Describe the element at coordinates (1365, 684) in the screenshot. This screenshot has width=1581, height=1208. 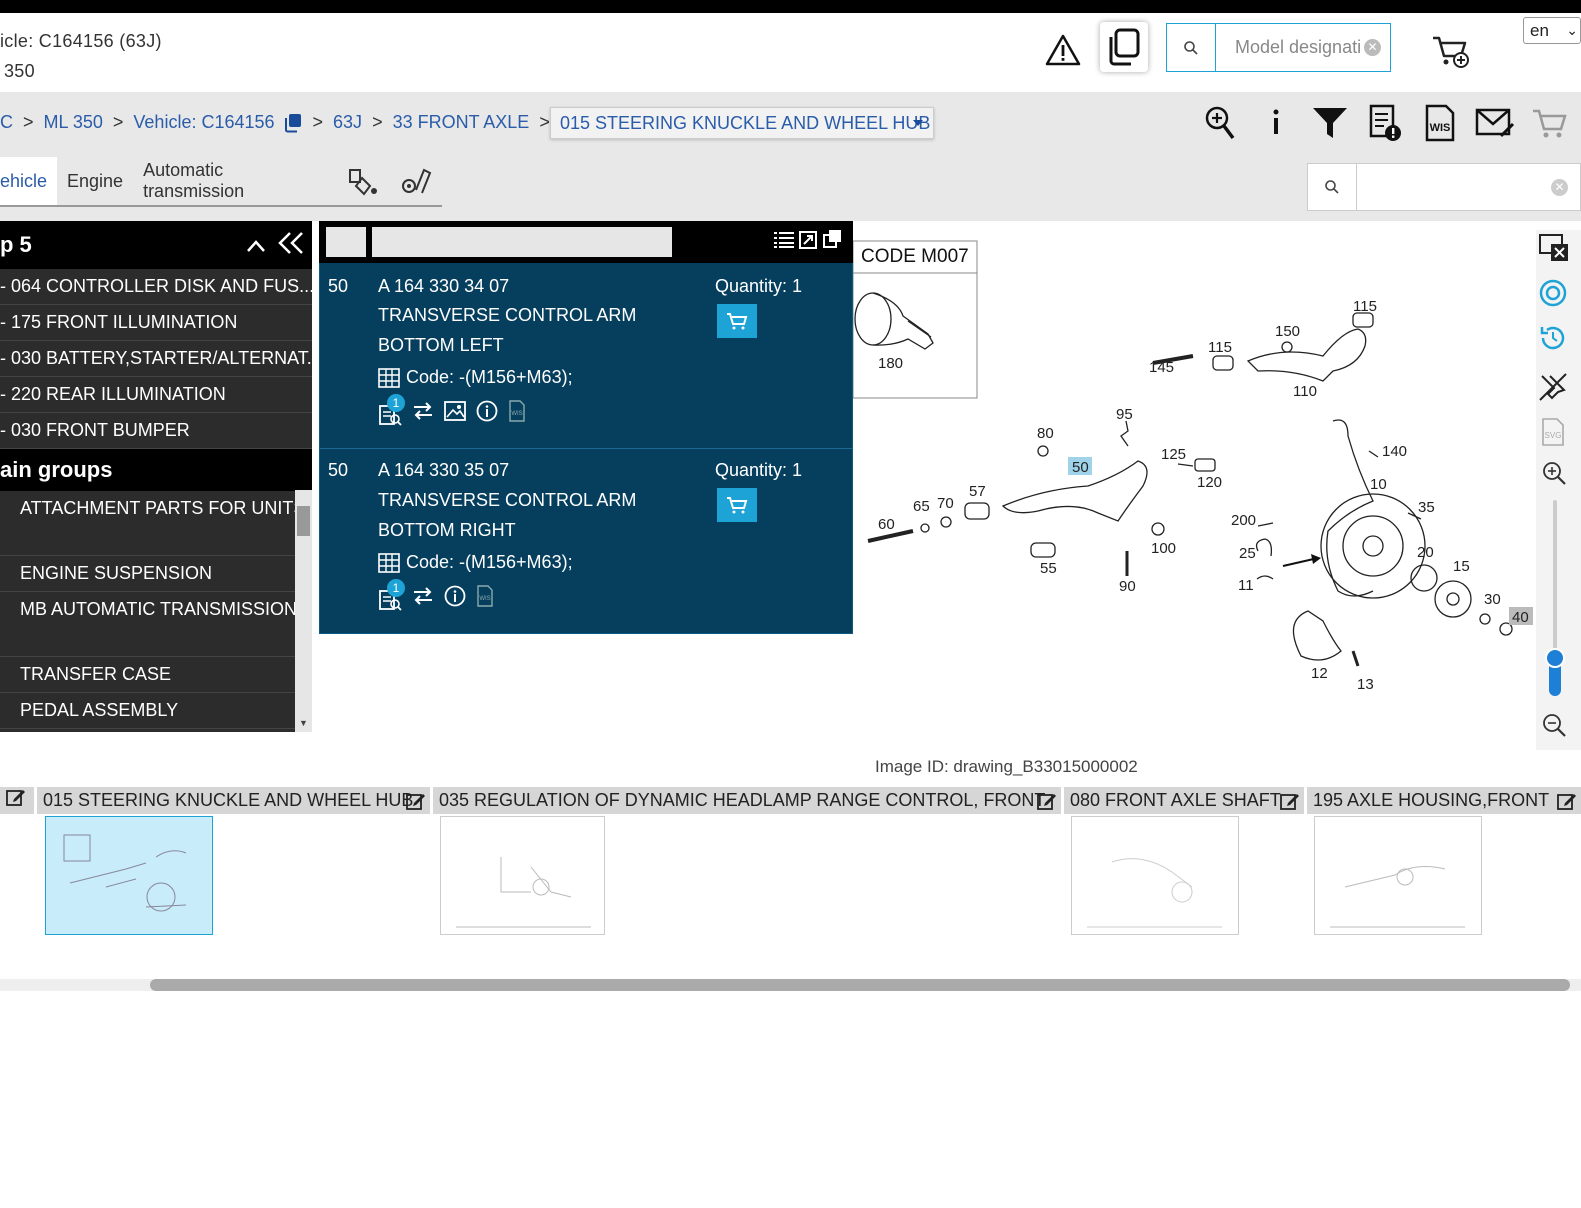
I see `callout-label: 13` at that location.